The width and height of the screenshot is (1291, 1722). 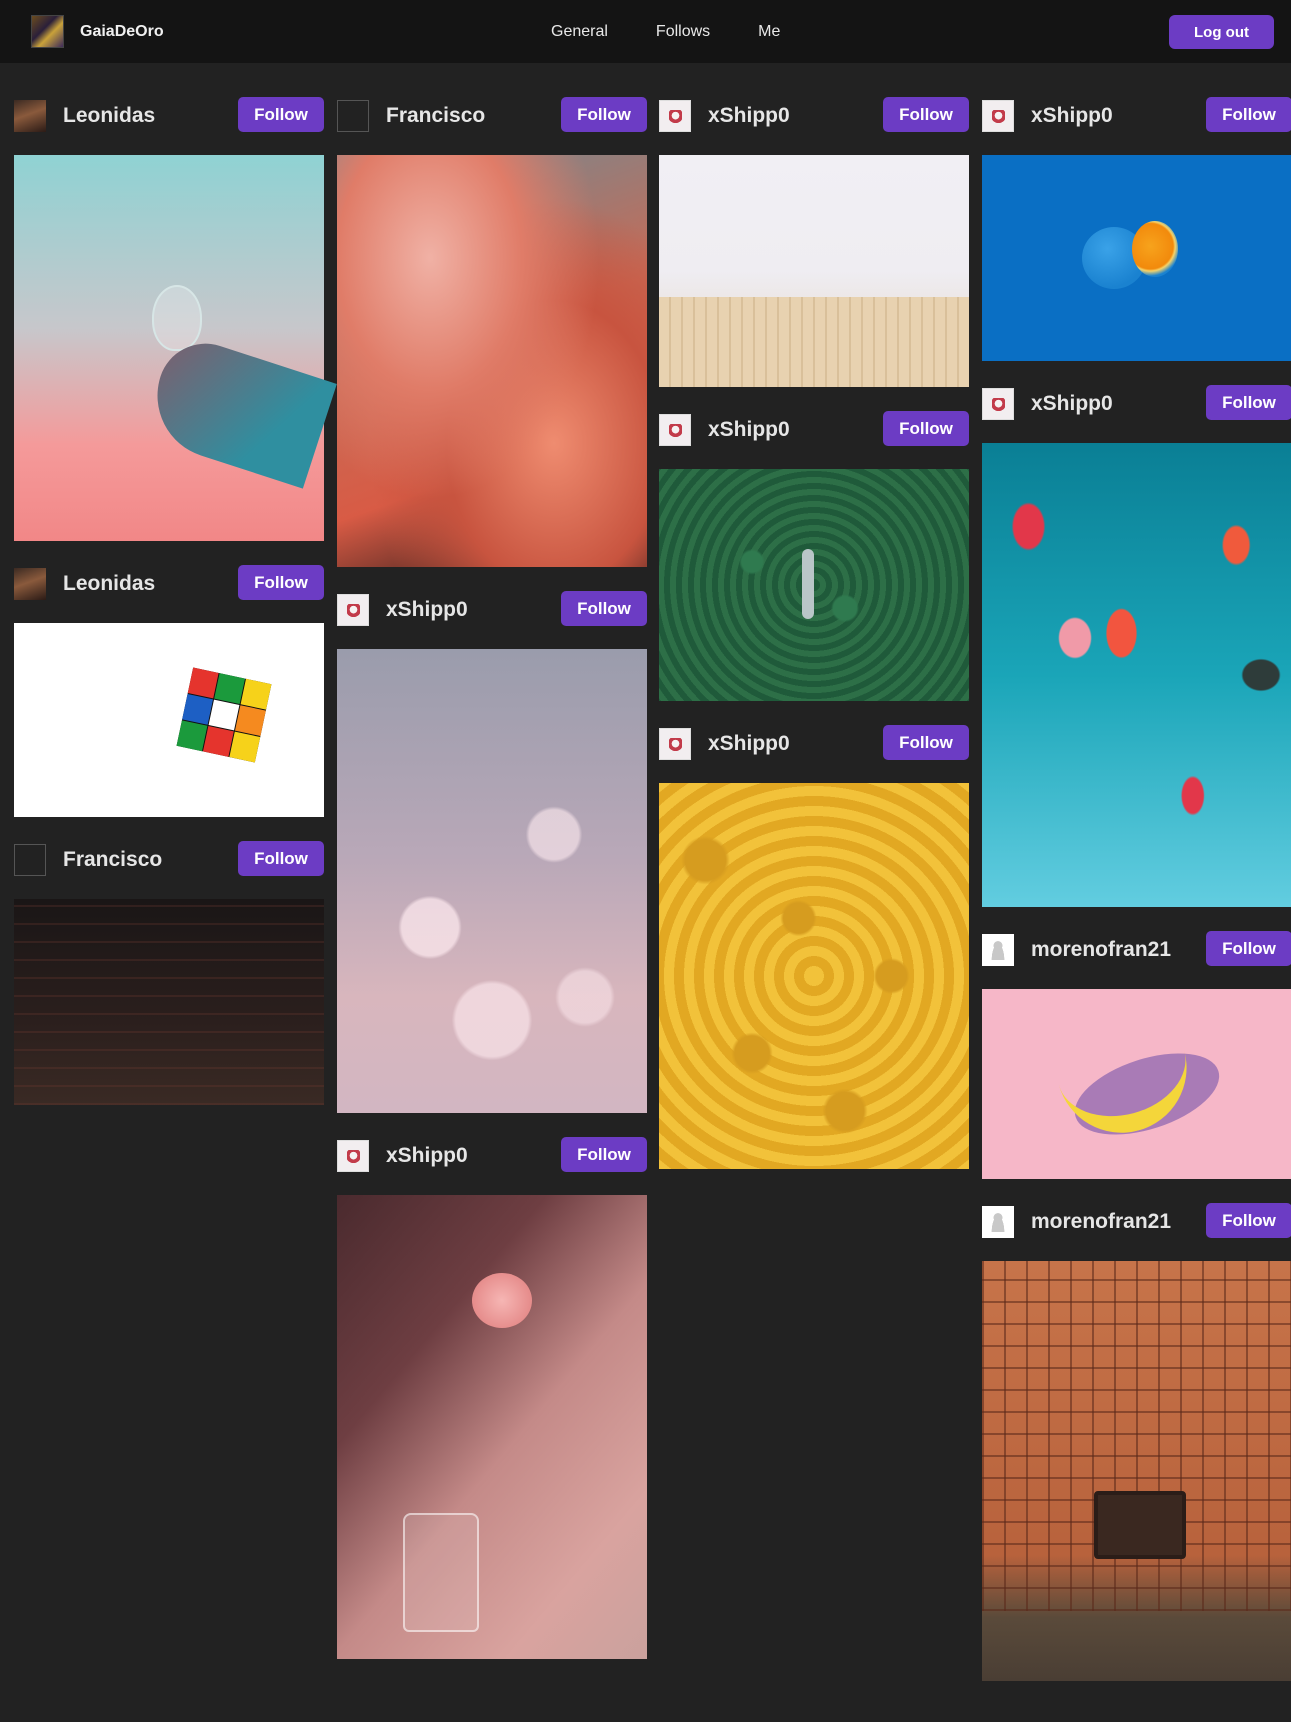 I want to click on logout-button: Log out, so click(x=1221, y=32).